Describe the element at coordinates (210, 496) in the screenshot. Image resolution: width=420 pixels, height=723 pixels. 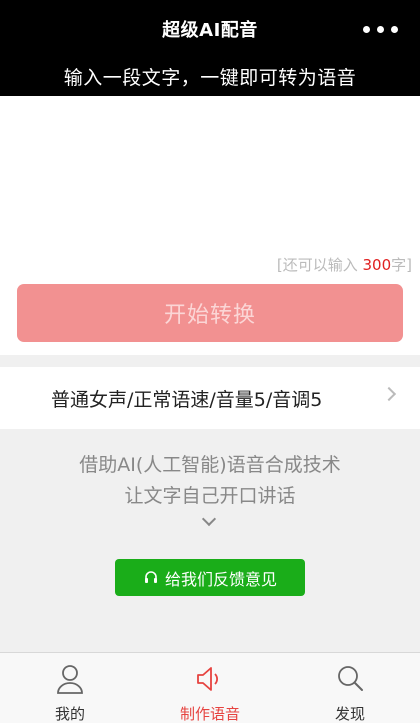
I see `info-line-2: 让文字自己开口讲话` at that location.